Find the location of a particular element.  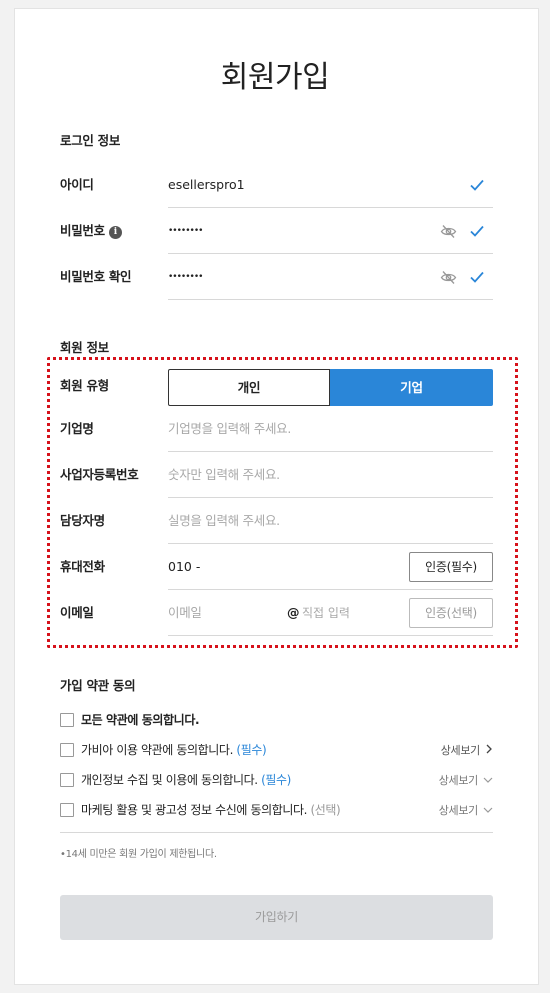

member-type-toggle: 개인 기업 is located at coordinates (330, 387).